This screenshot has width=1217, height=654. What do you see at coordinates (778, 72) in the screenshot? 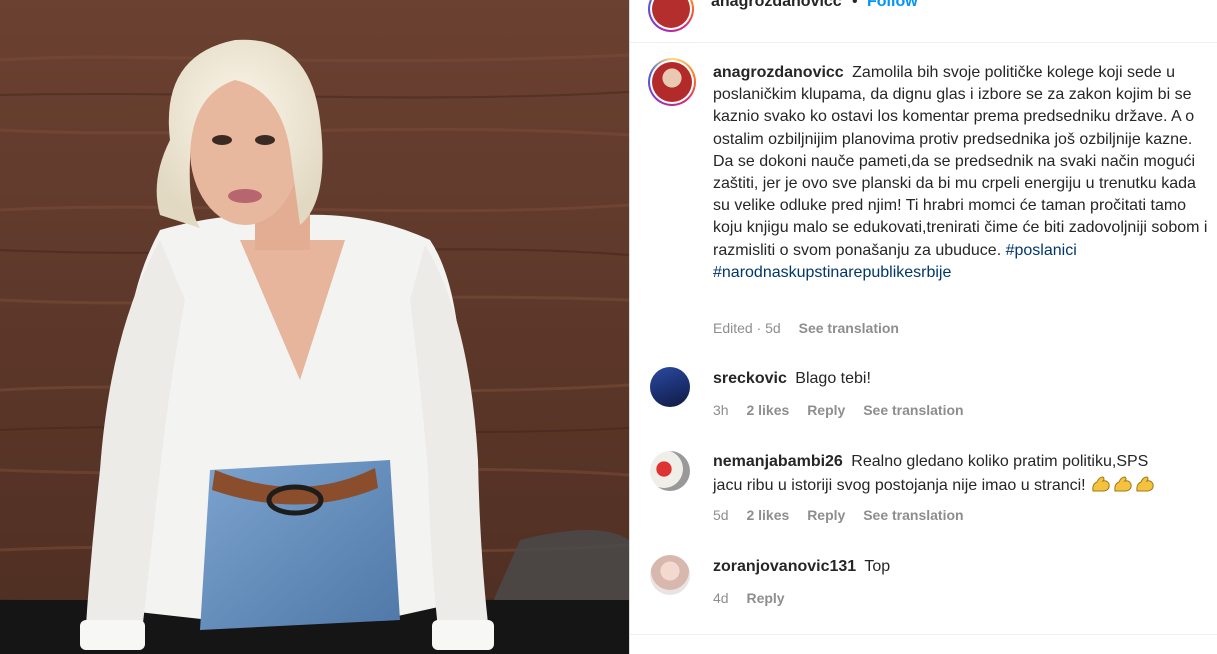
I see `caption-username: anagrozdanovicc` at bounding box center [778, 72].